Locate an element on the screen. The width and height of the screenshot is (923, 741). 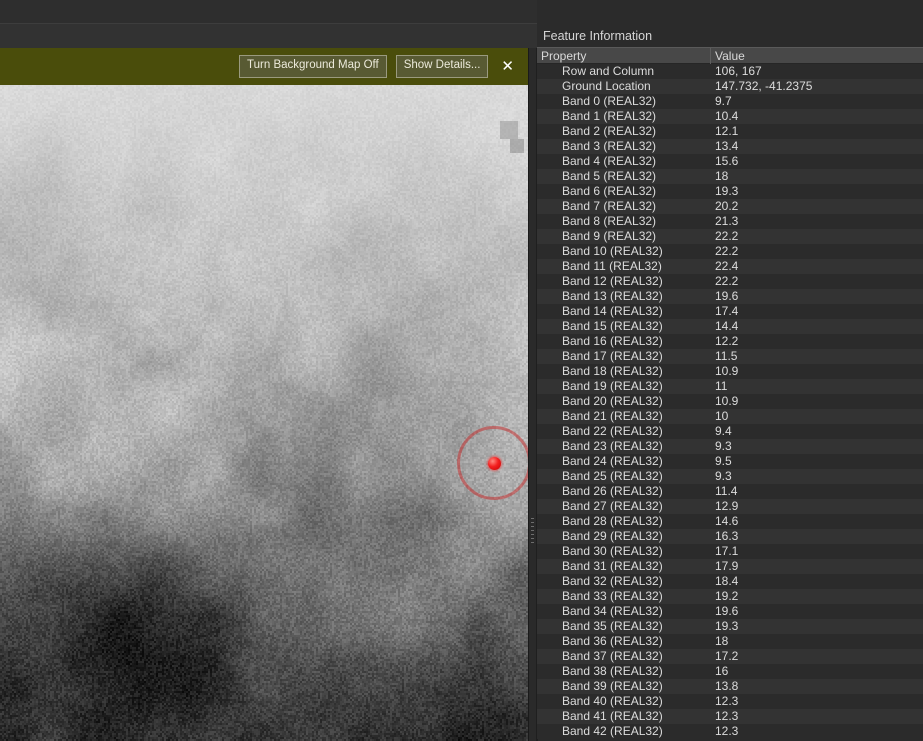
row-property-label: Band 17 (REAL32) is located at coordinates (612, 356).